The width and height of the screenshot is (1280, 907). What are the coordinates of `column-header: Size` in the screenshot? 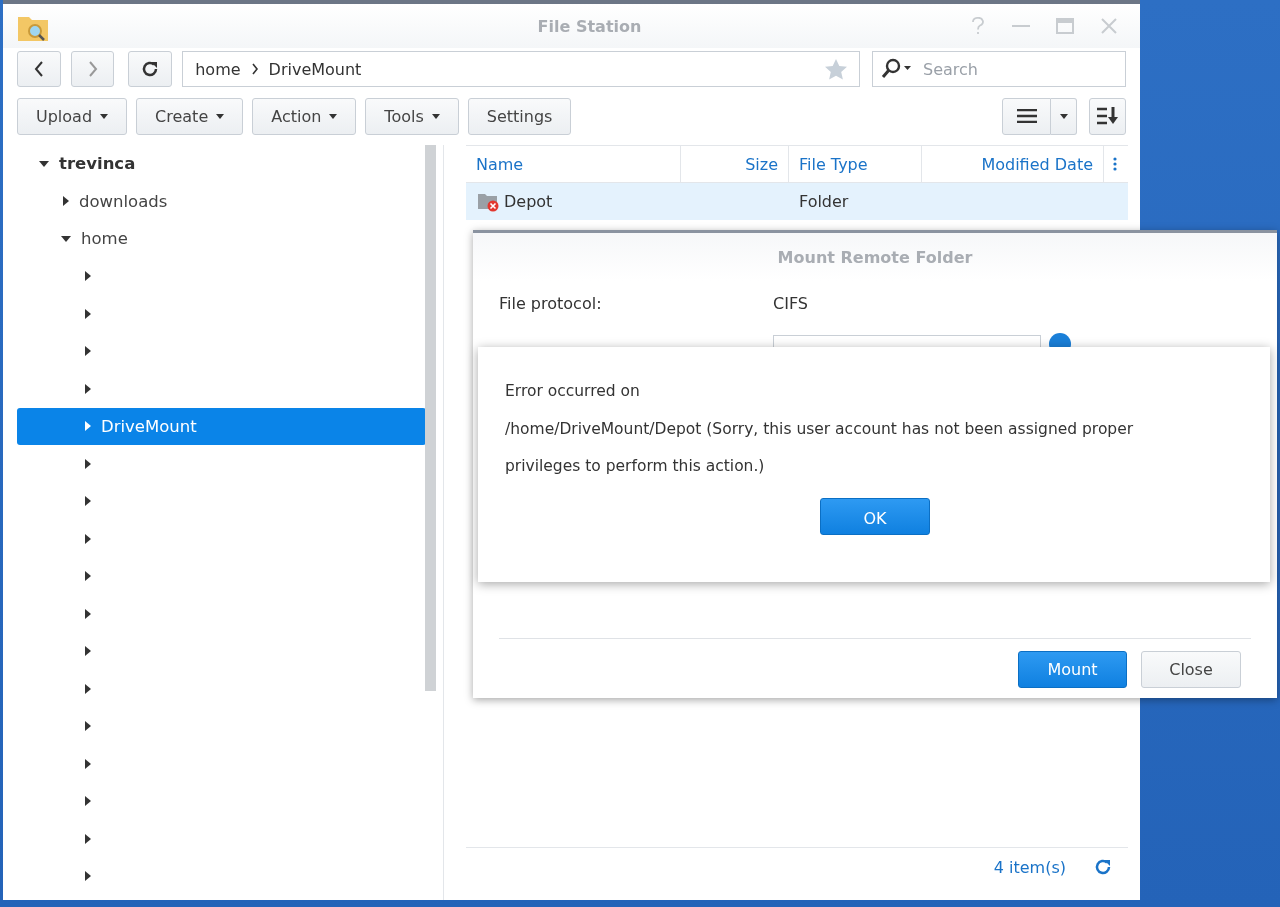 It's located at (735, 164).